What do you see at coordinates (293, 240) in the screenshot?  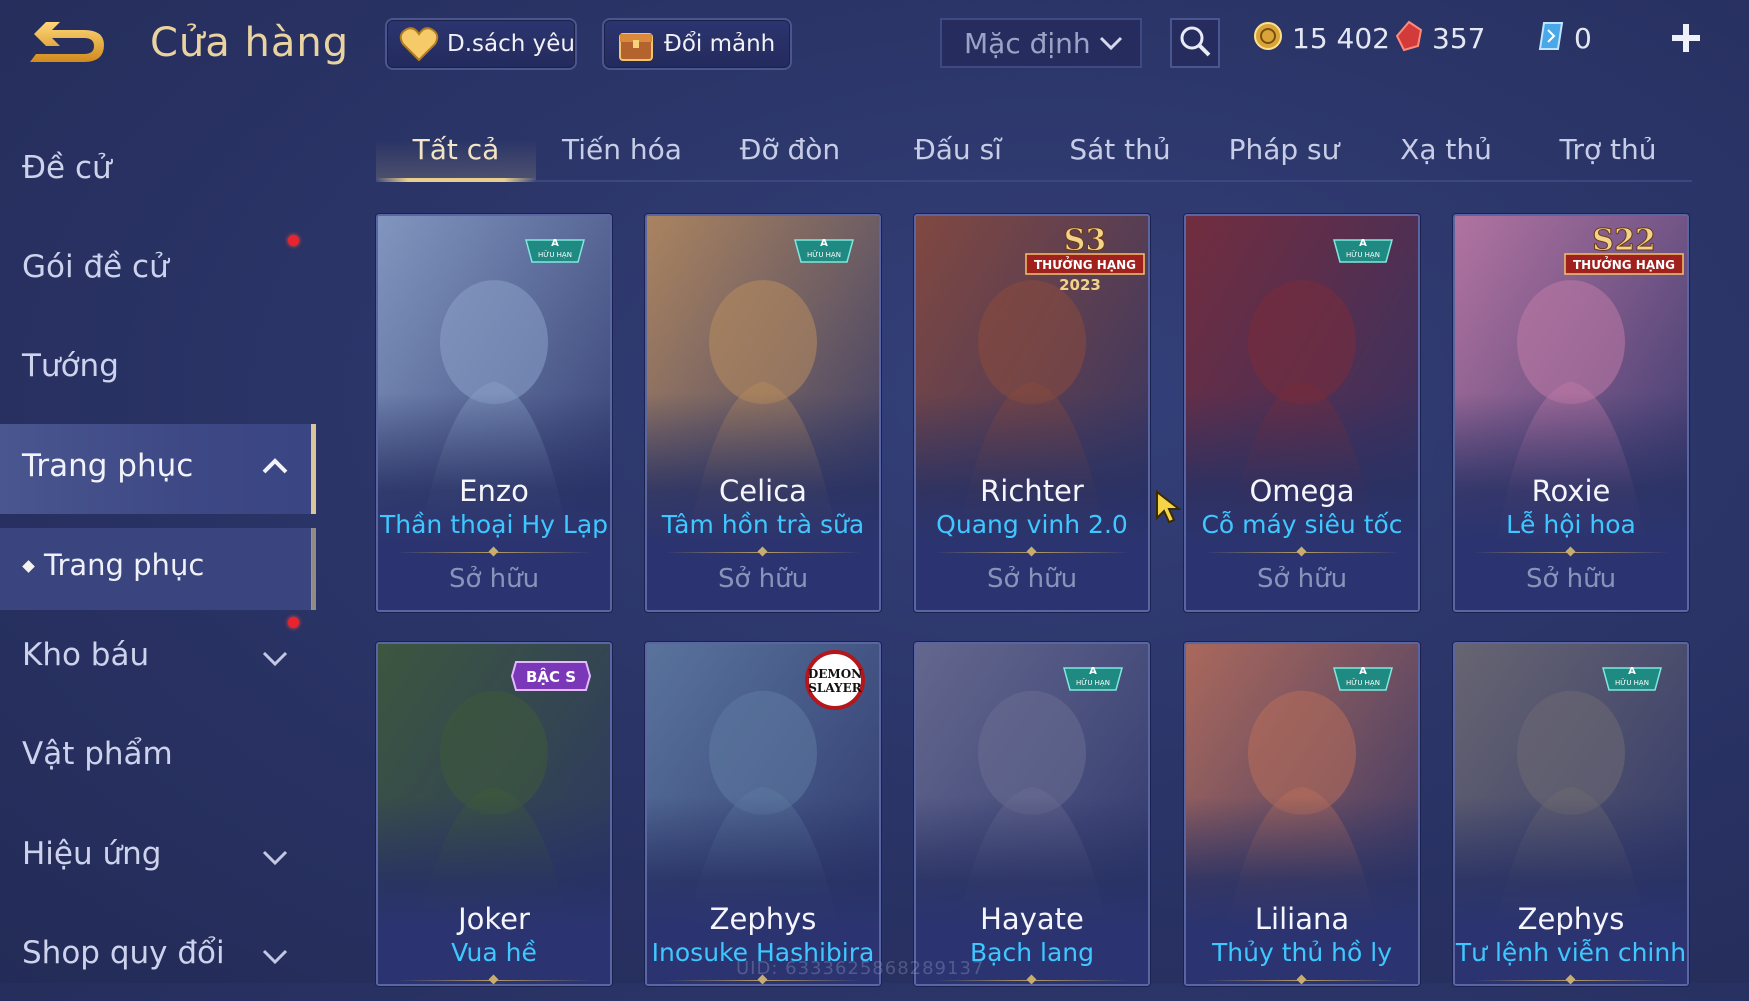 I see `notification-dot` at bounding box center [293, 240].